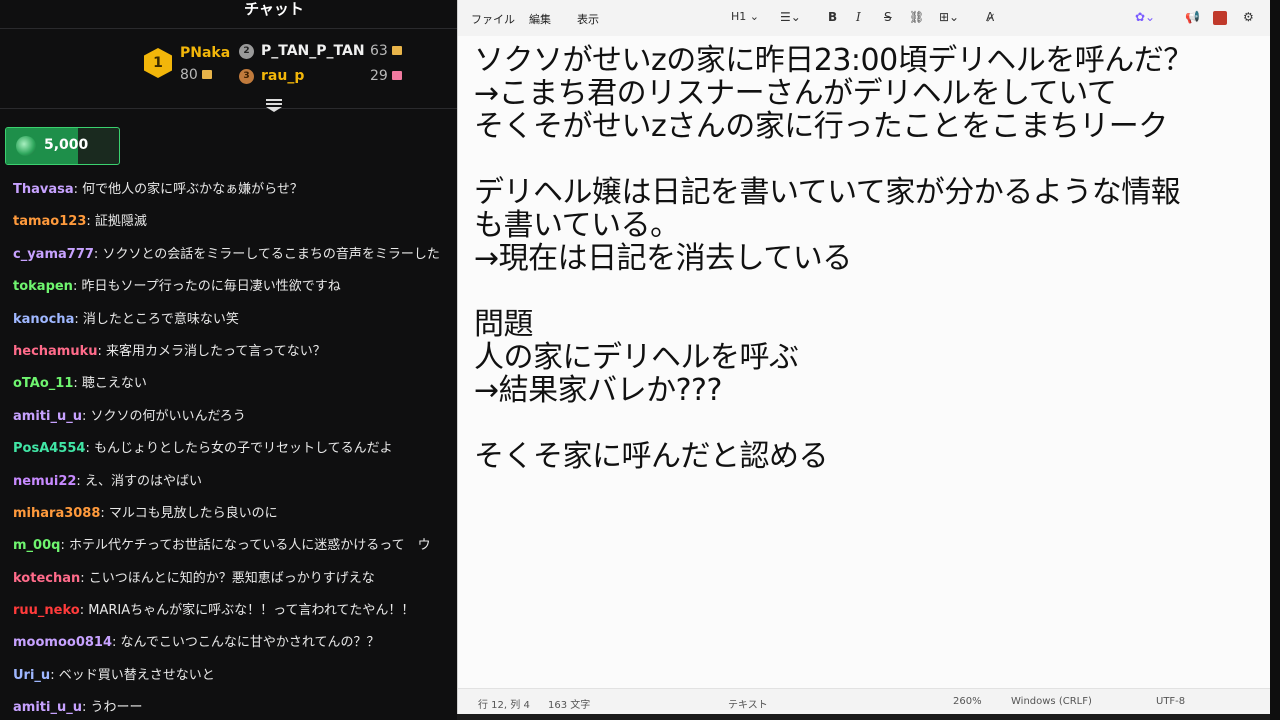 The width and height of the screenshot is (1280, 720). What do you see at coordinates (160, 319) in the screenshot?
I see `chat-message-text: 消したところで意味ない笑` at bounding box center [160, 319].